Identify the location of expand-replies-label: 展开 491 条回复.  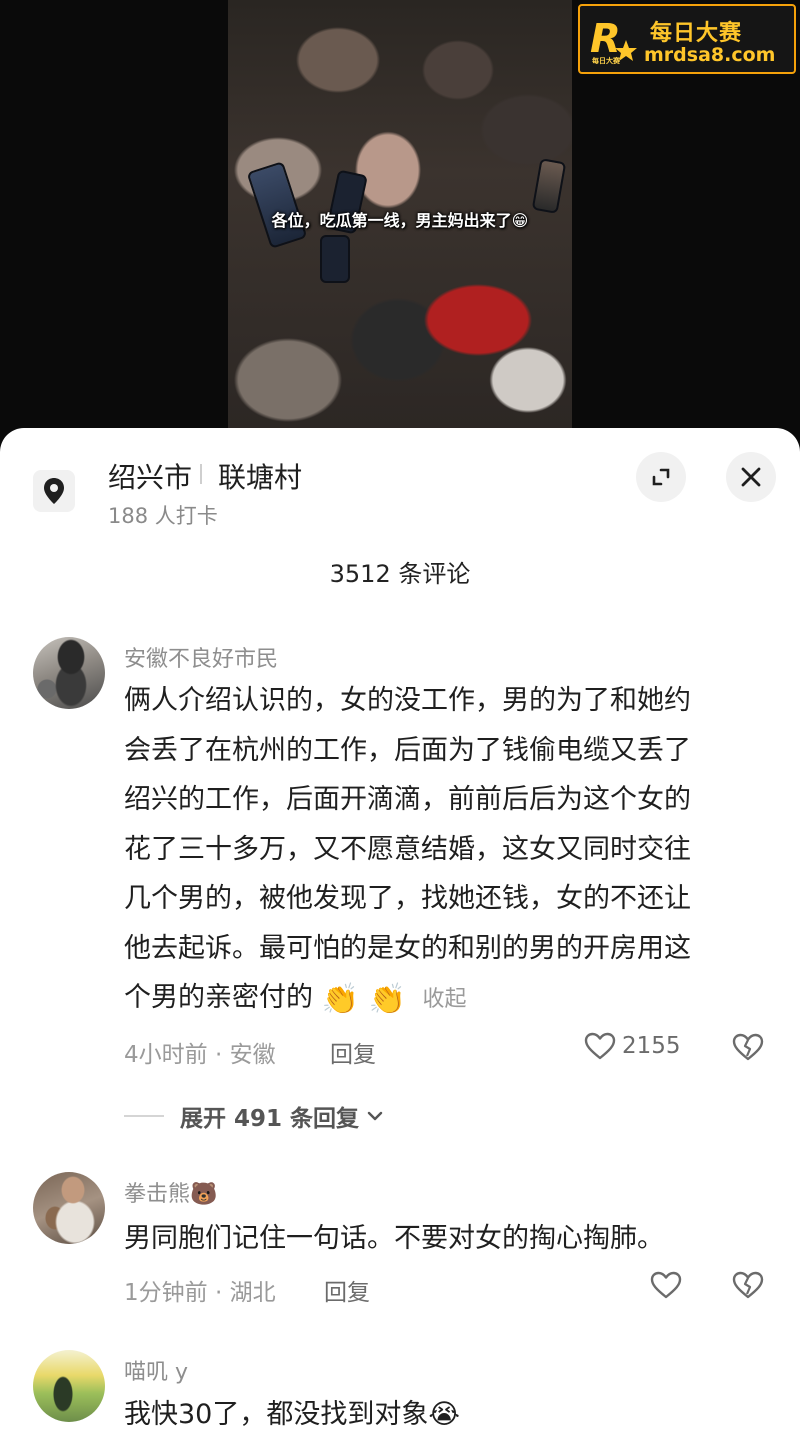
(270, 1119).